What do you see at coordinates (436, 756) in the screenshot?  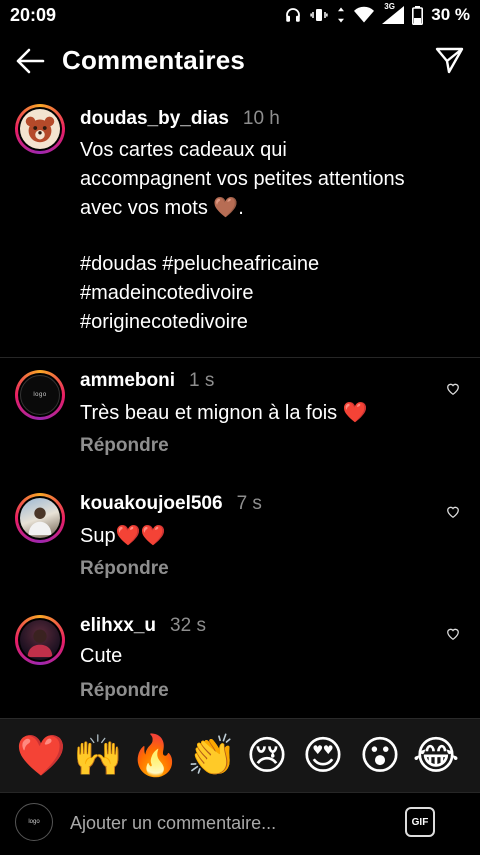 I see `emoji-reaction: 😂` at bounding box center [436, 756].